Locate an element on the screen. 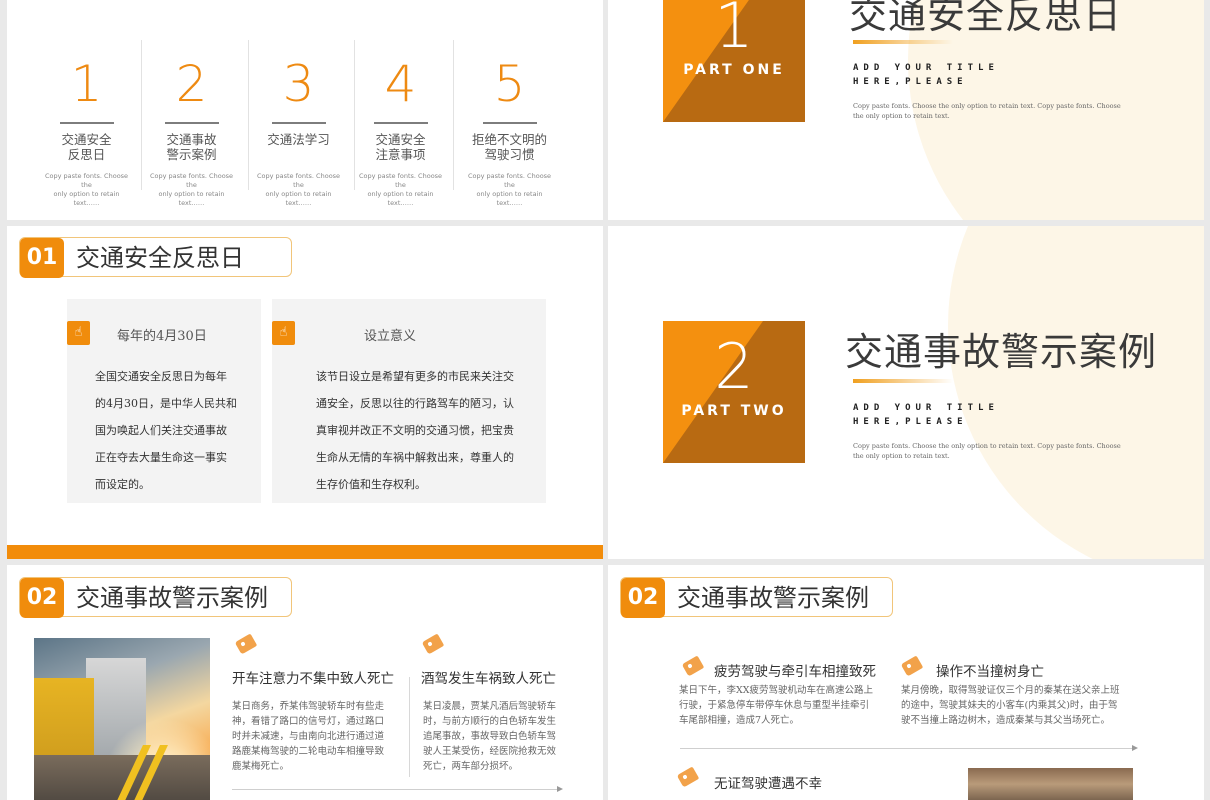 The height and width of the screenshot is (800, 1210). card-line: 全国交通安全反思日为每年 is located at coordinates (161, 376).